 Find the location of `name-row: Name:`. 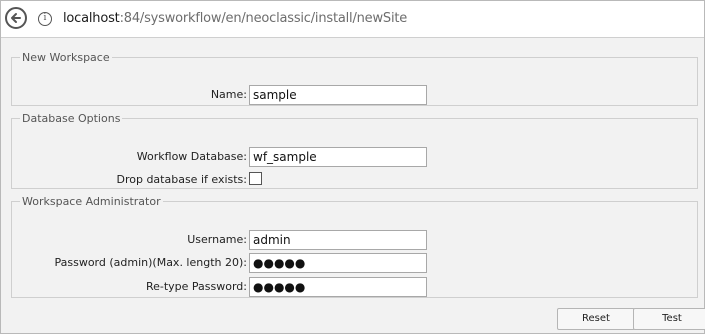

name-row: Name: is located at coordinates (354, 95).